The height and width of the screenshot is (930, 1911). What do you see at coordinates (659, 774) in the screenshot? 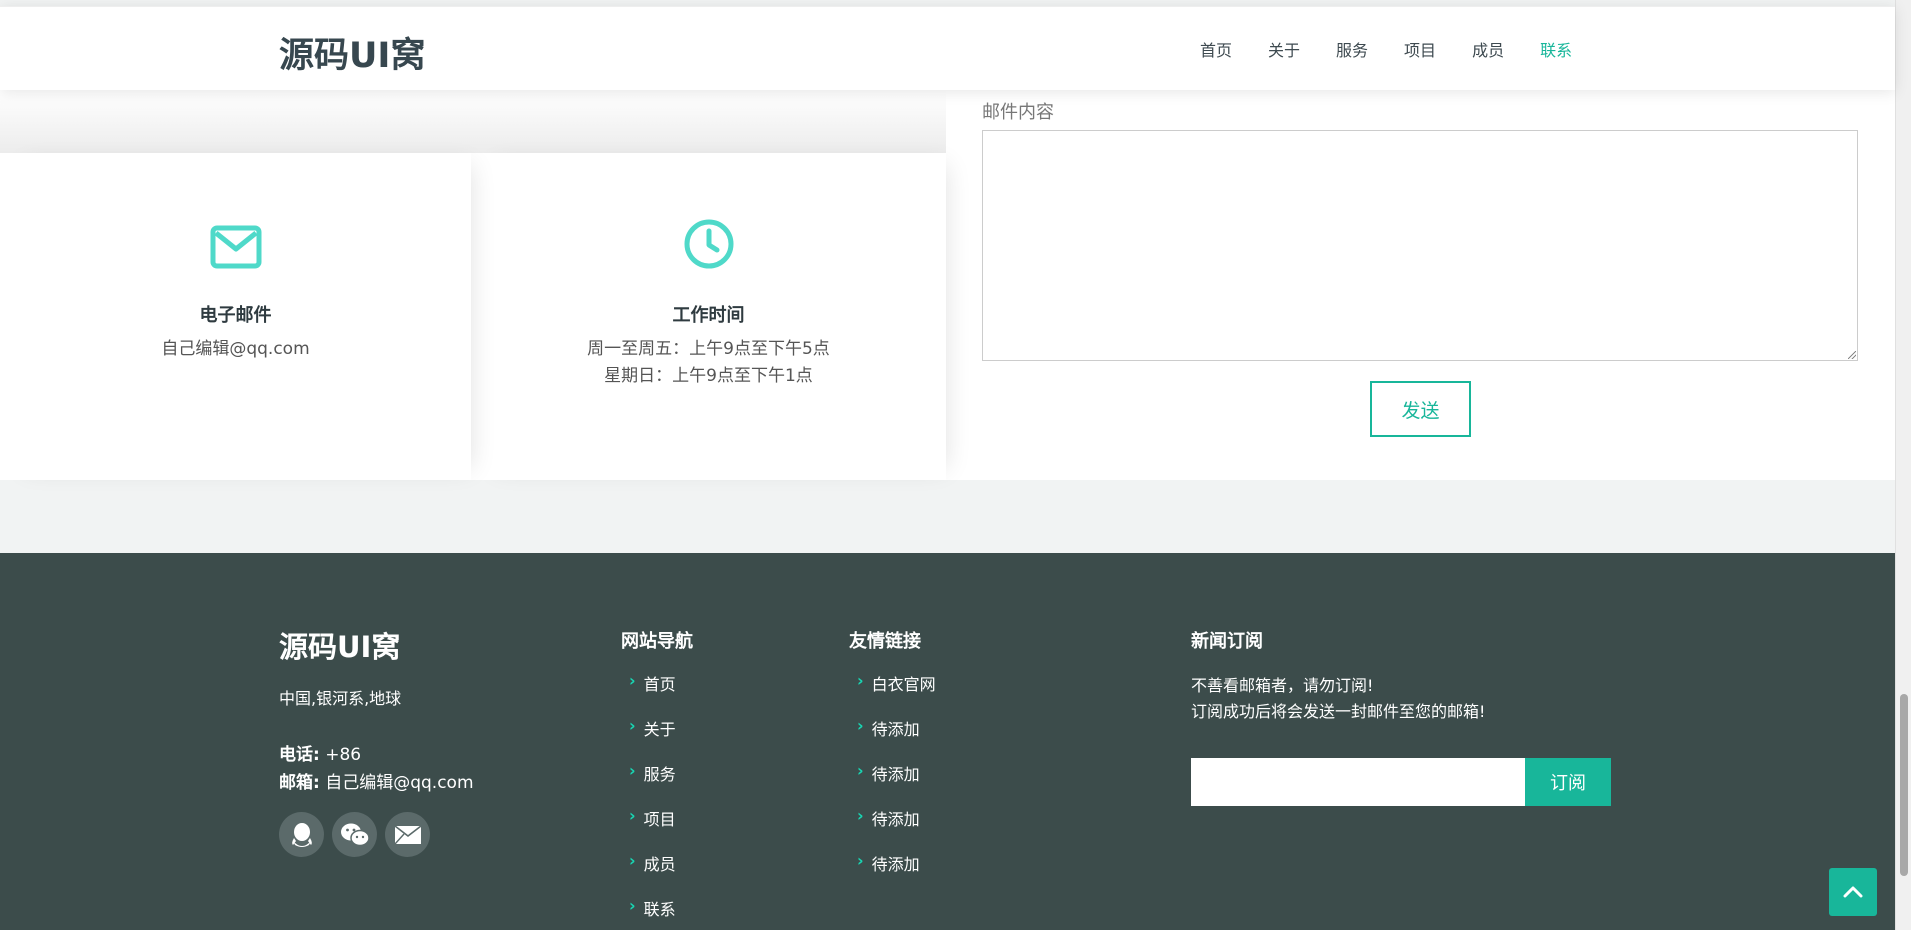
I see `footer-nav-label: 服务` at bounding box center [659, 774].